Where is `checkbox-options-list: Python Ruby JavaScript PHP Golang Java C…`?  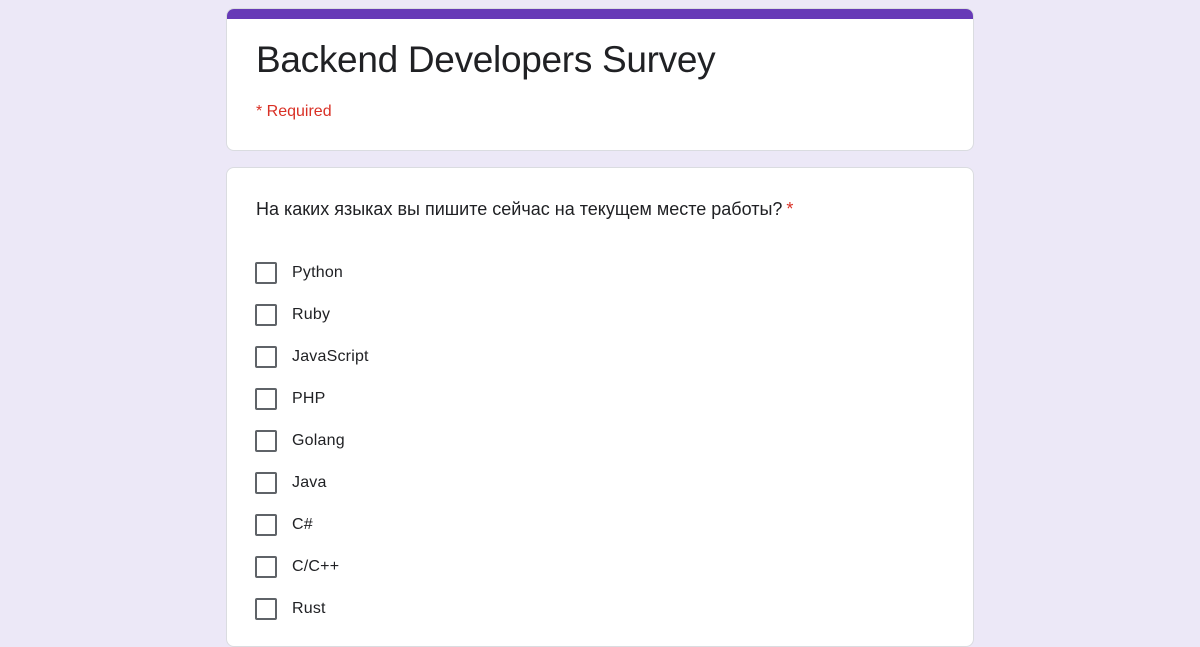
checkbox-options-list: Python Ruby JavaScript PHP Golang Java C… is located at coordinates (312, 441).